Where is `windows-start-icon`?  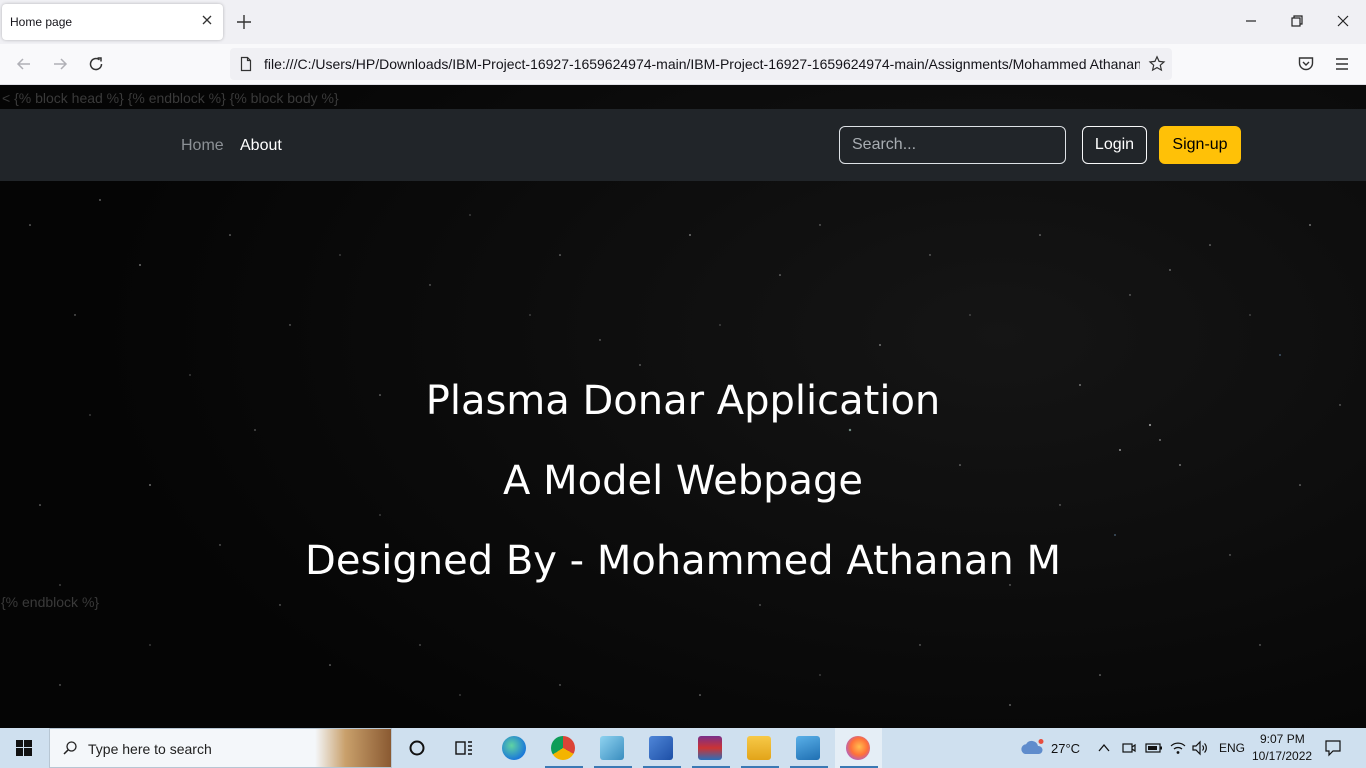 windows-start-icon is located at coordinates (24, 748).